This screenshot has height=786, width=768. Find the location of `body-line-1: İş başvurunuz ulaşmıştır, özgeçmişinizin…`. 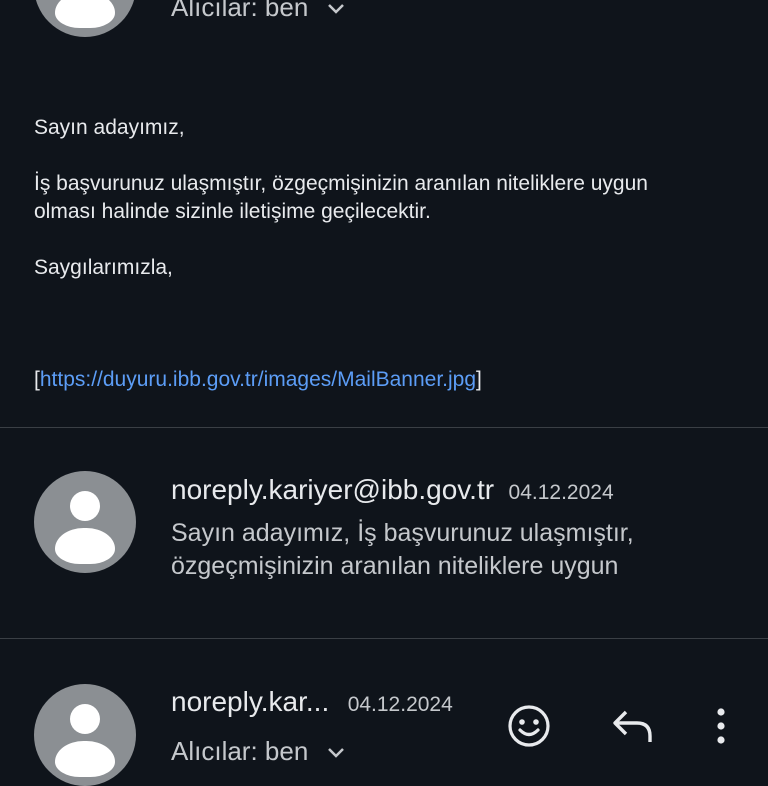

body-line-1: İş başvurunuz ulaşmıştır, özgeçmişinizin… is located at coordinates (341, 183).